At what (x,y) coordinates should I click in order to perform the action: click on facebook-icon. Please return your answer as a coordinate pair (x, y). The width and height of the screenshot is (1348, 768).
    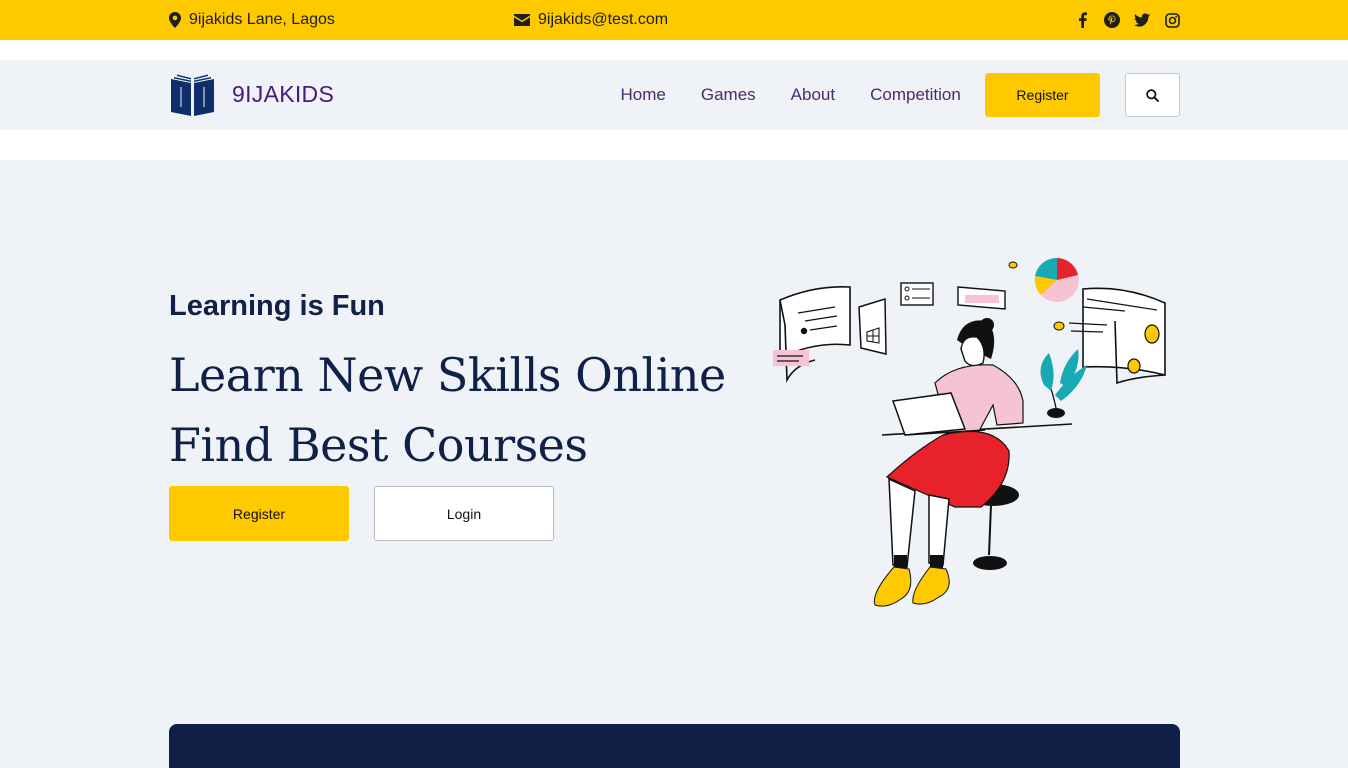
    Looking at the image, I should click on (1082, 20).